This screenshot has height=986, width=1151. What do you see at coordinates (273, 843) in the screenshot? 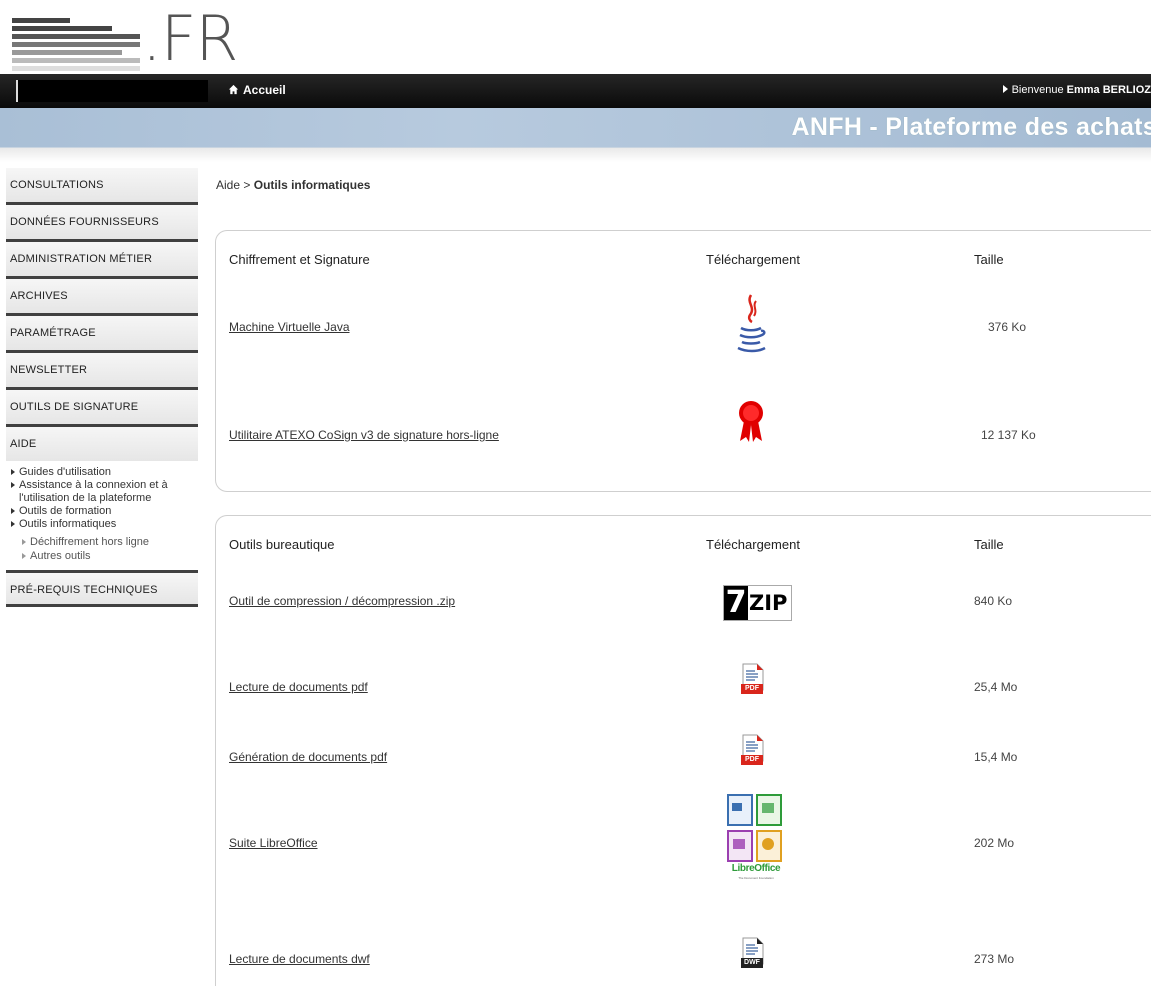
I see `download-link-libreoffice: Suite LibreOffice` at bounding box center [273, 843].